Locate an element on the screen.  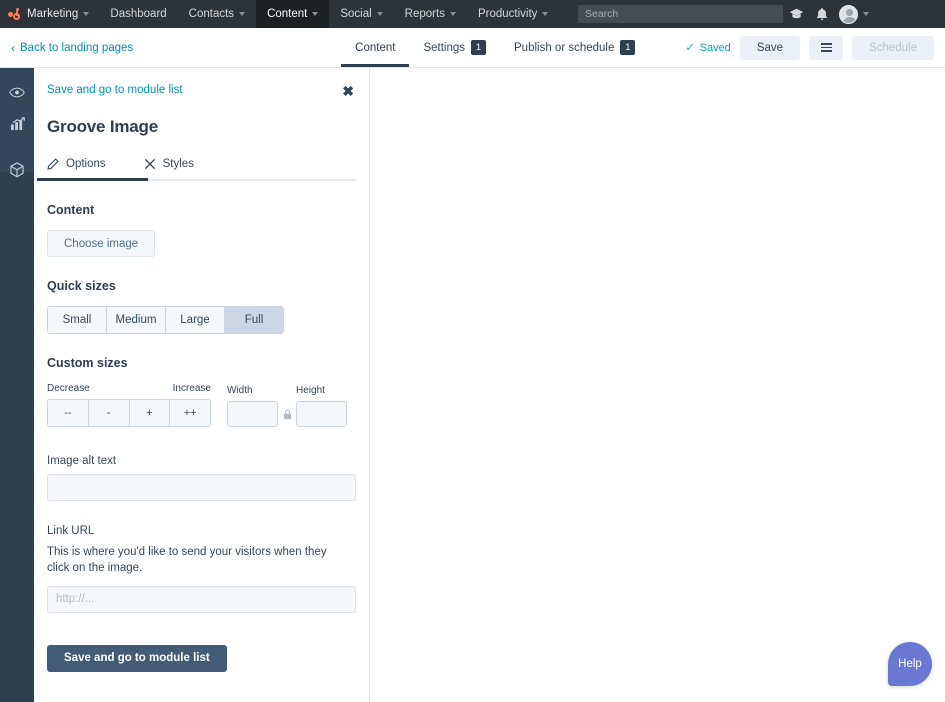
back-to-landing-pages-link: ‹ Back to landing pages is located at coordinates (66, 47).